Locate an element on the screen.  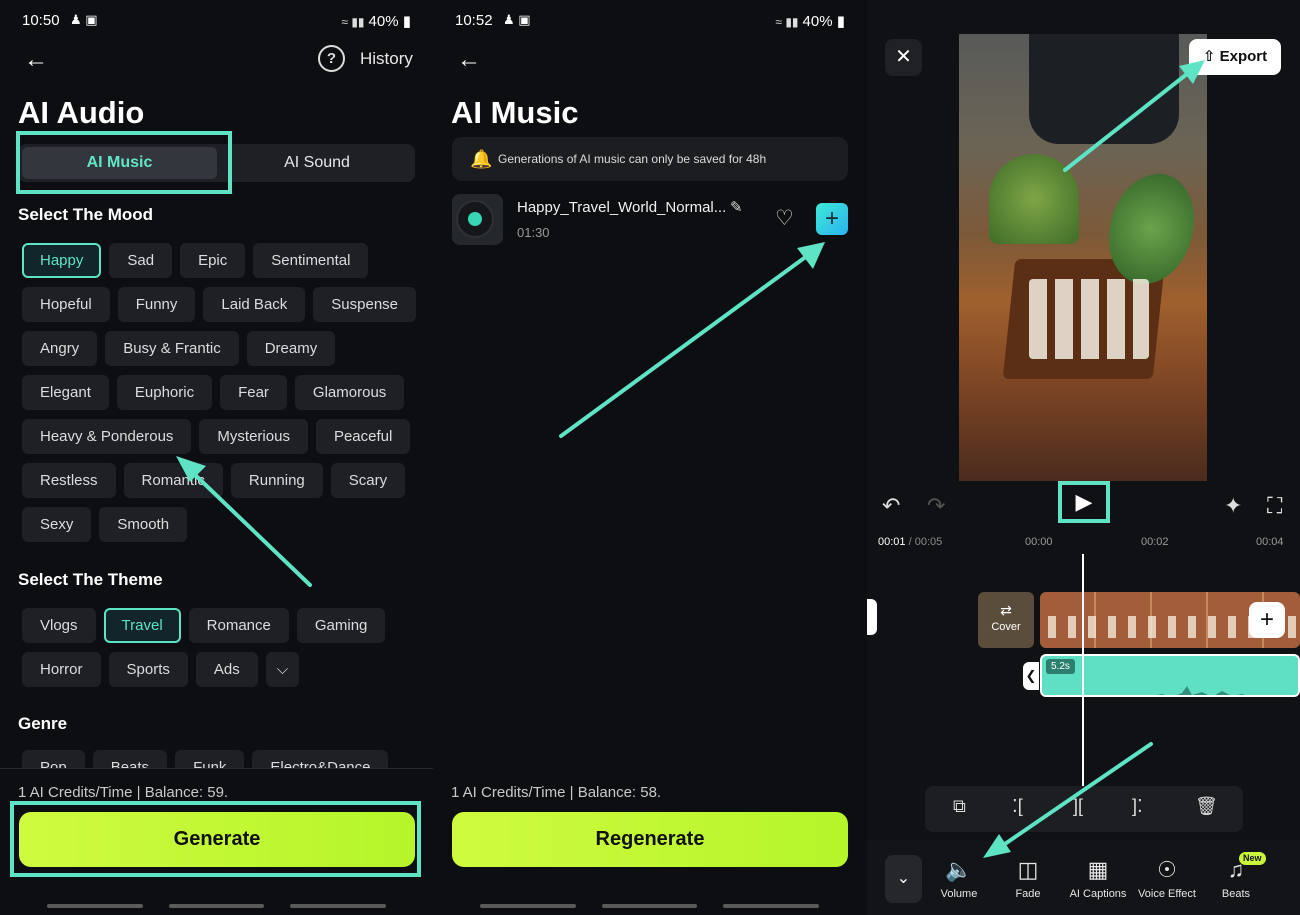
mood-chip-sentimental: Sentimental is located at coordinates (311, 260).